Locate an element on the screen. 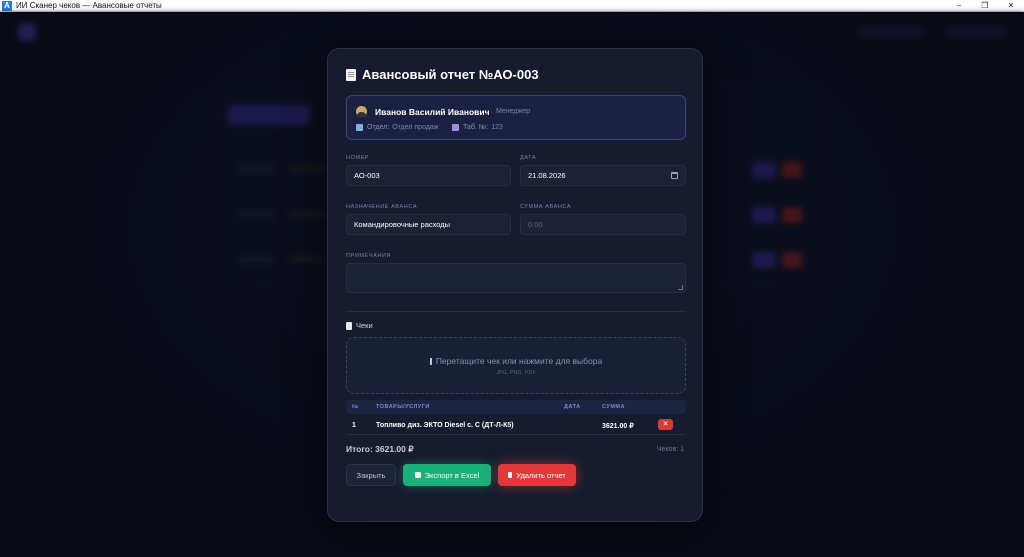  employee-department: Отдел: Отдел продаж is located at coordinates (397, 127).